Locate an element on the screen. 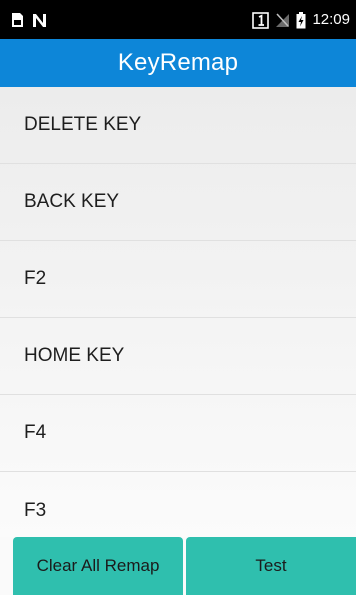  list-item: BACK KEY is located at coordinates (178, 202).